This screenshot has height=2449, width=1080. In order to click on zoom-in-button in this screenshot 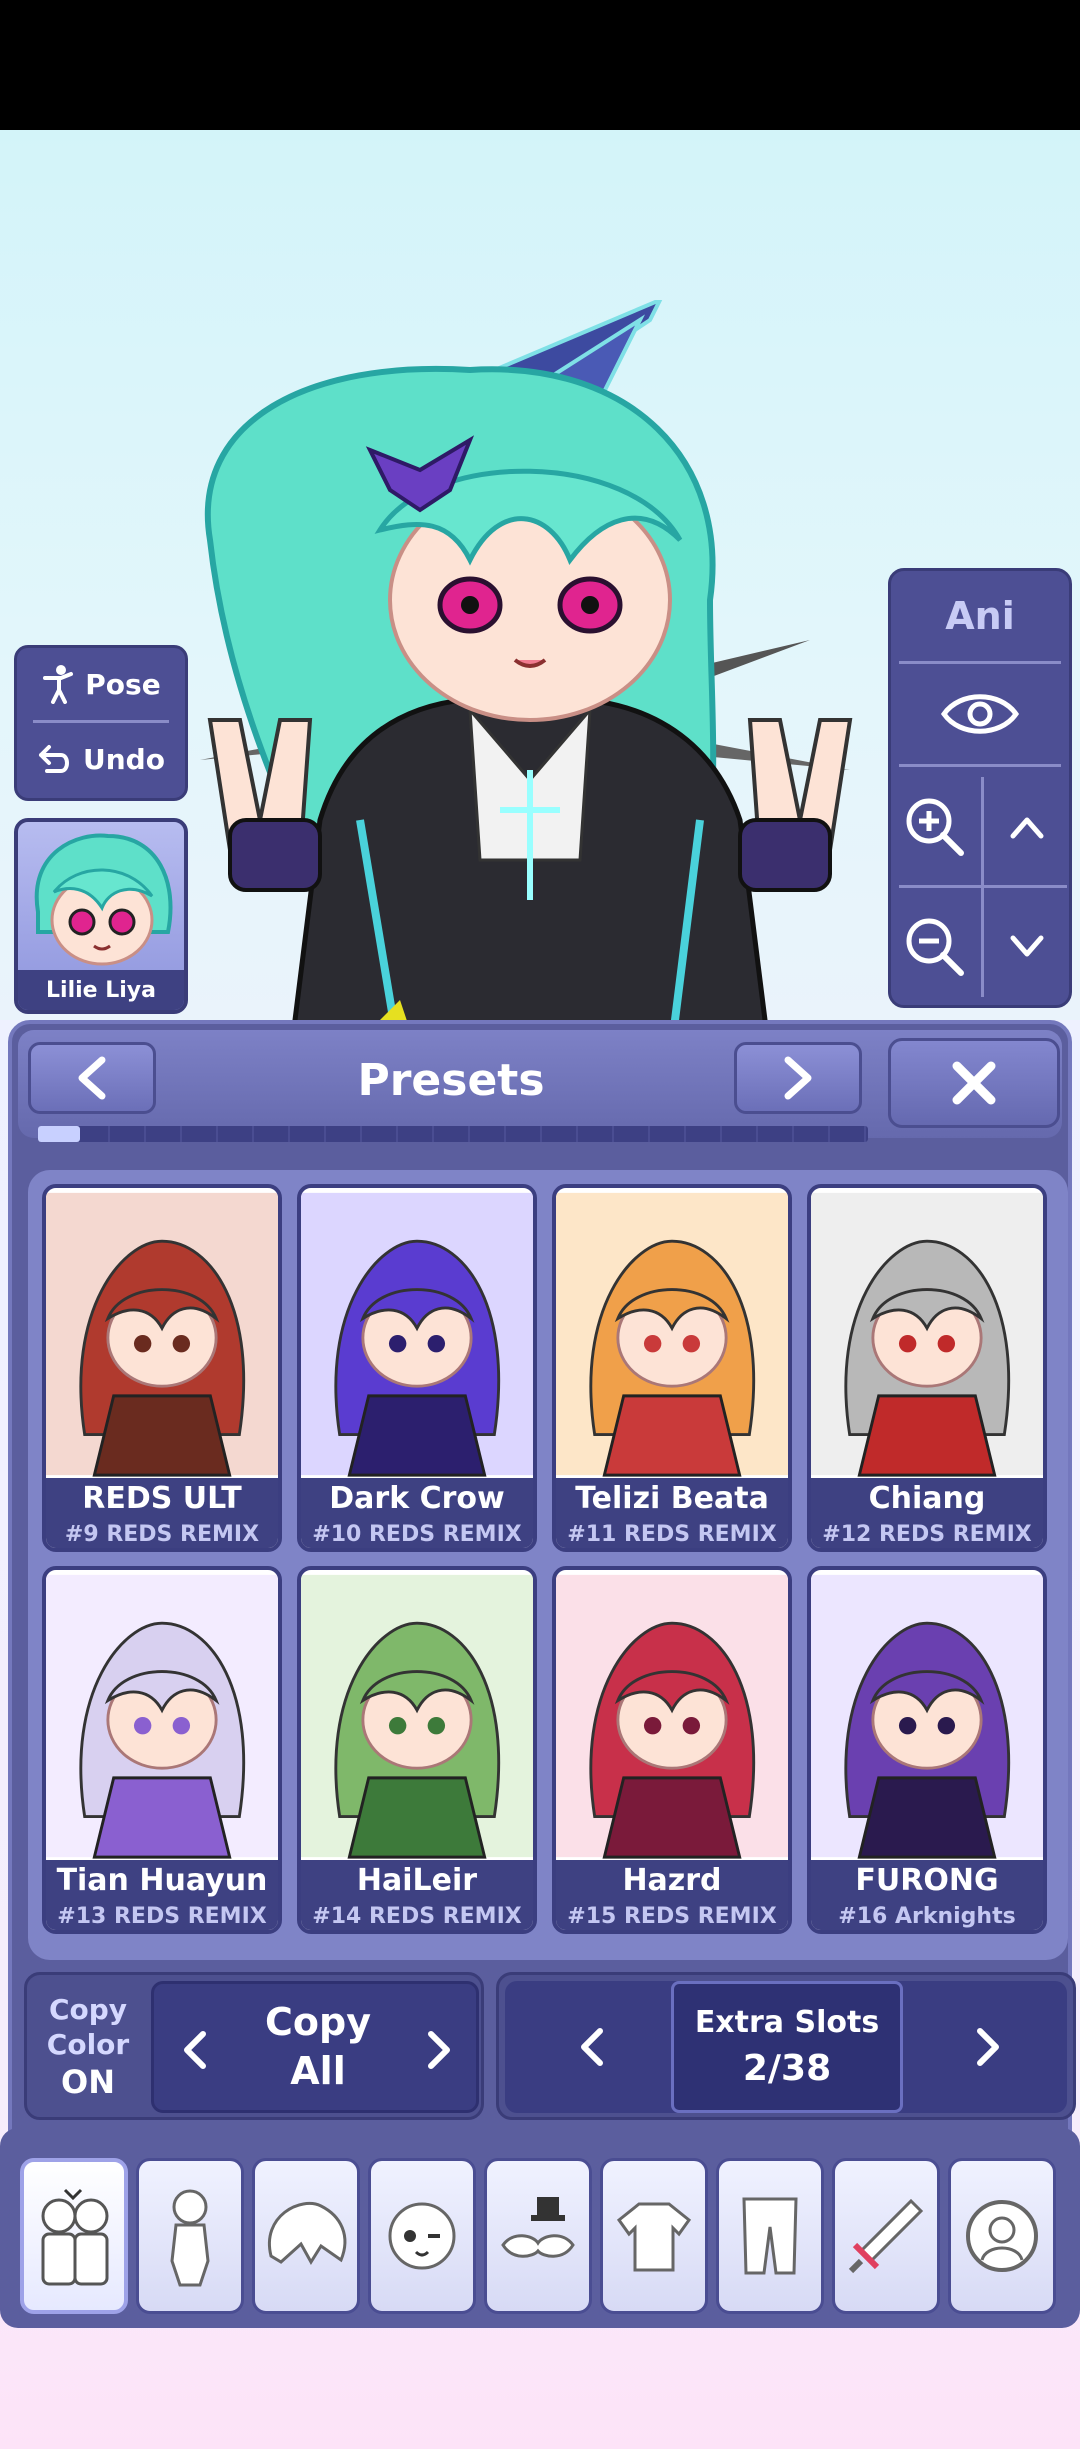, I will do `click(935, 827)`.